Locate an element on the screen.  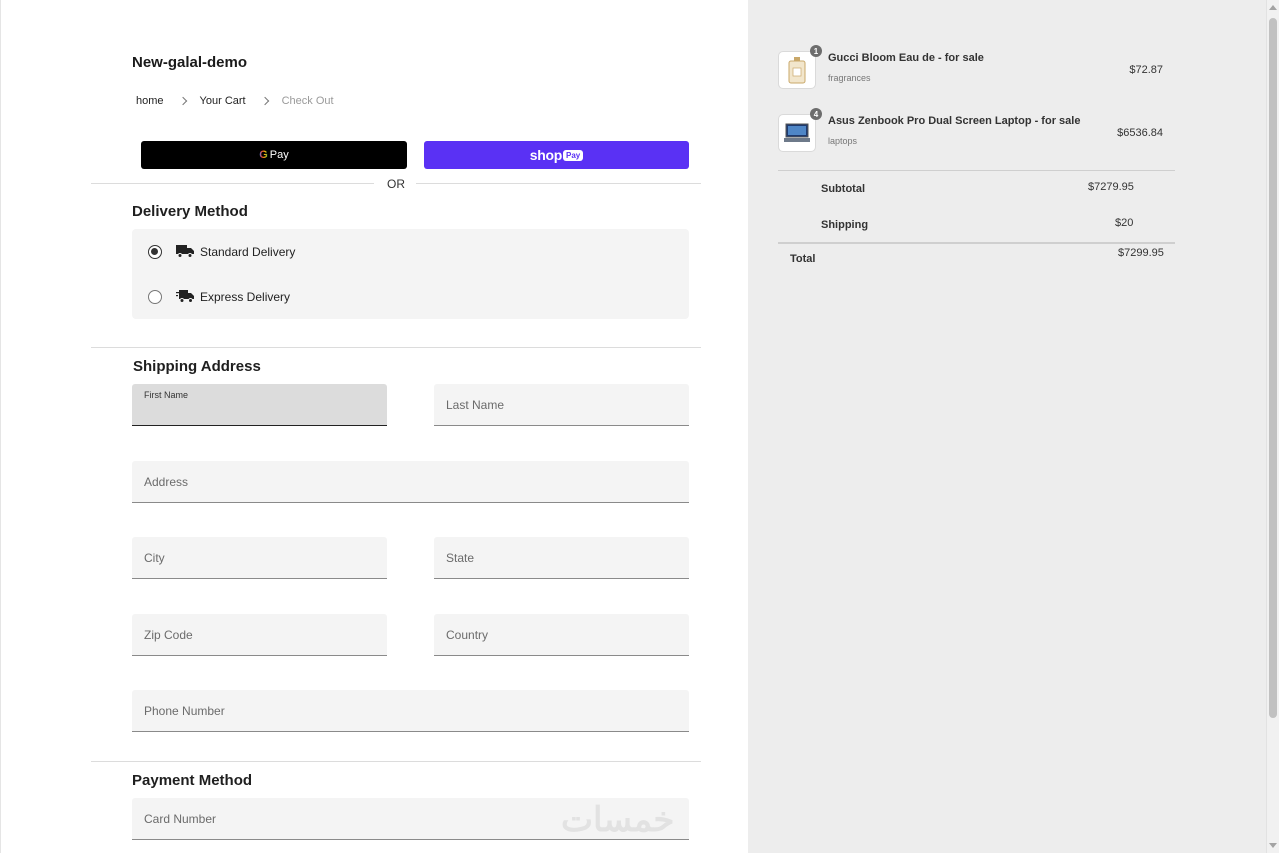
scrollbar-thumb is located at coordinates (1273, 368).